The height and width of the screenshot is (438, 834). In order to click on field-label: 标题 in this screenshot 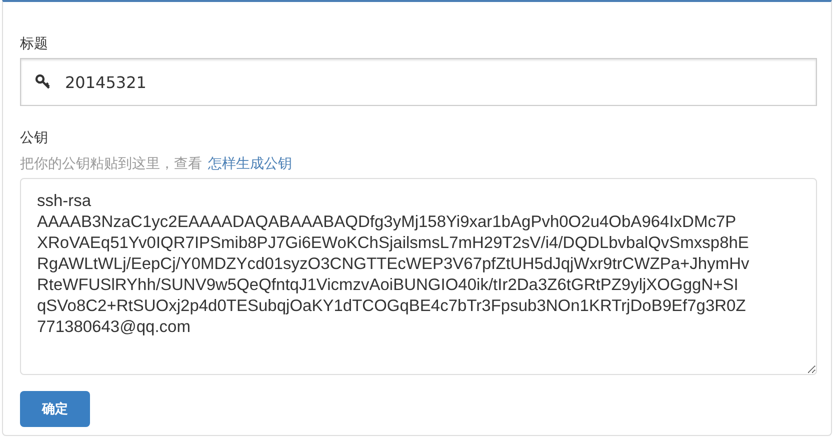, I will do `click(34, 44)`.